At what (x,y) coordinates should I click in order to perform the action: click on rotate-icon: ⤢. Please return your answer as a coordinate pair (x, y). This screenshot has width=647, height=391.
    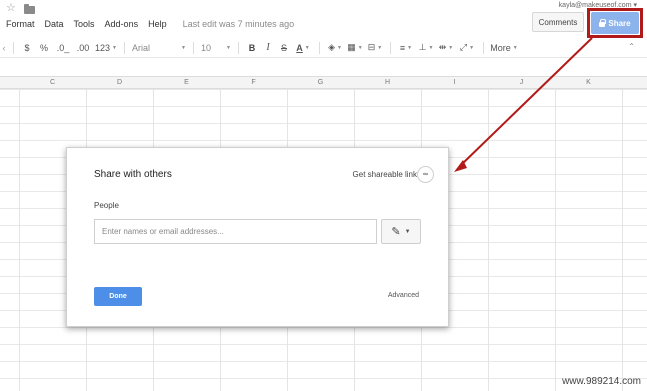
    Looking at the image, I should click on (463, 47).